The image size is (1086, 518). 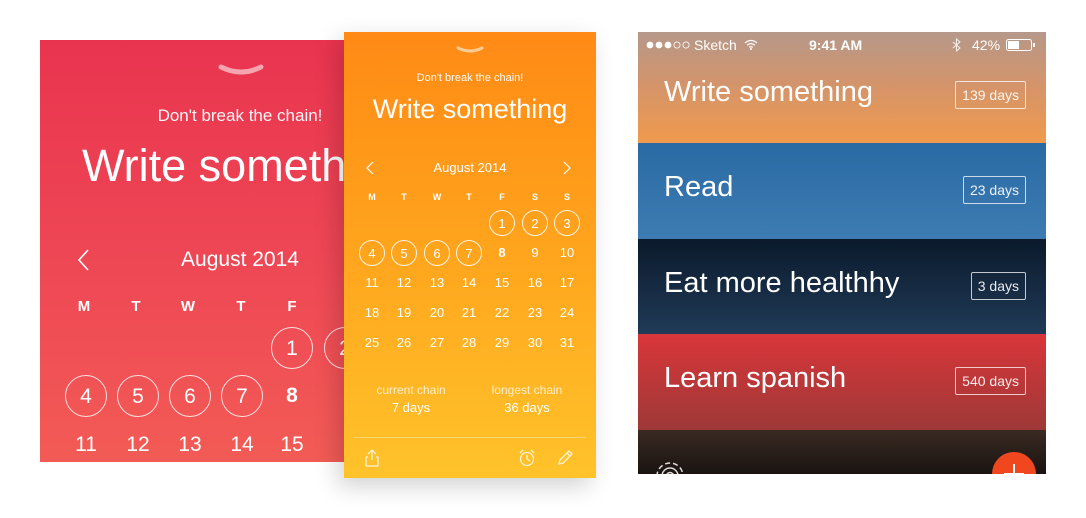 What do you see at coordinates (372, 343) in the screenshot?
I see `calendar-day: 25` at bounding box center [372, 343].